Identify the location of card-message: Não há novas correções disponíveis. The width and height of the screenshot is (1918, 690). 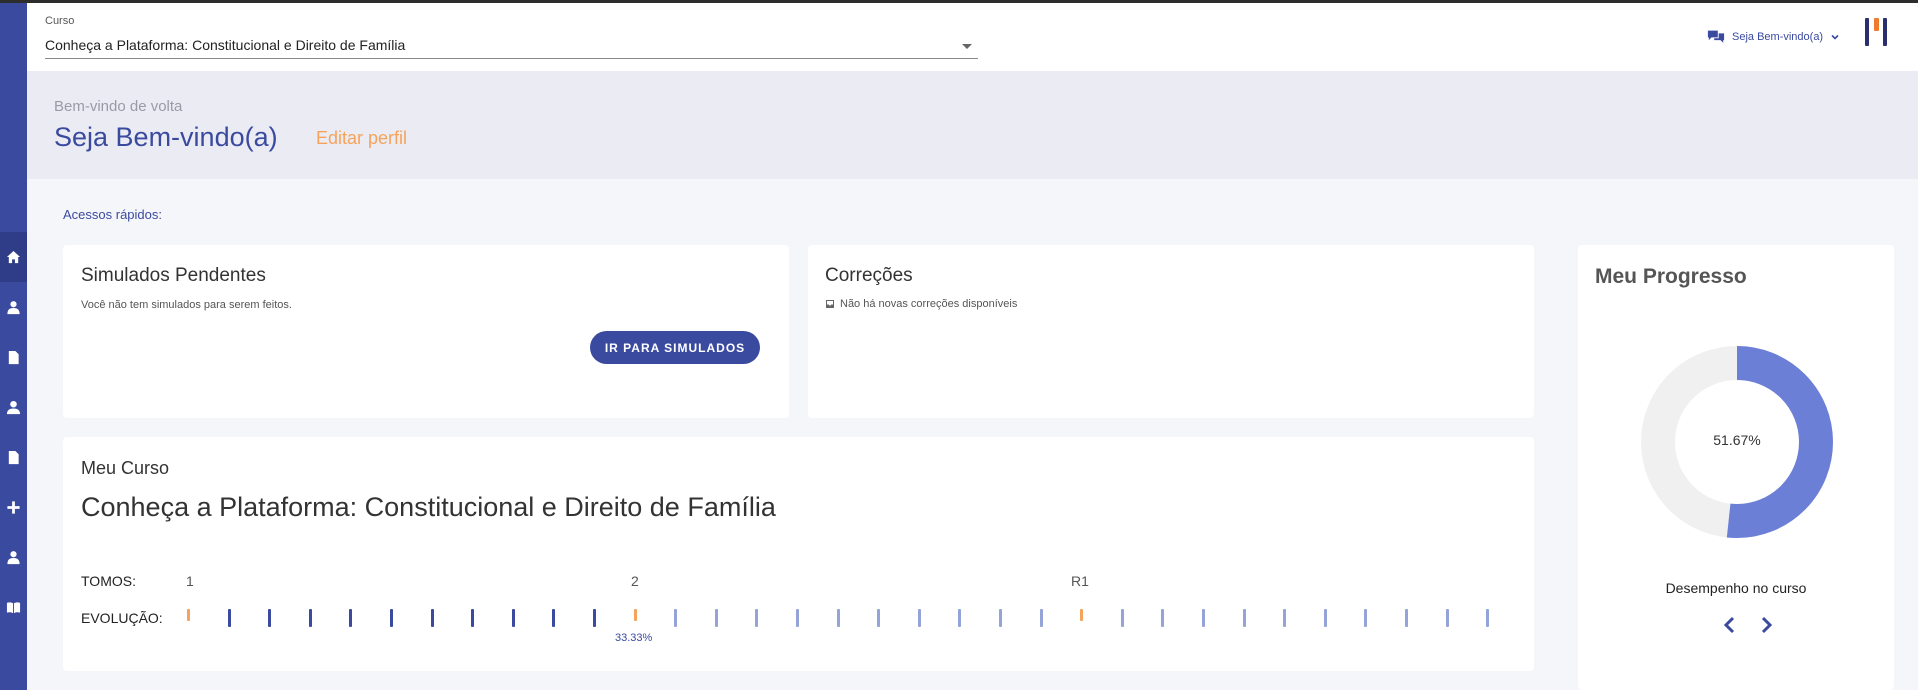
(929, 304).